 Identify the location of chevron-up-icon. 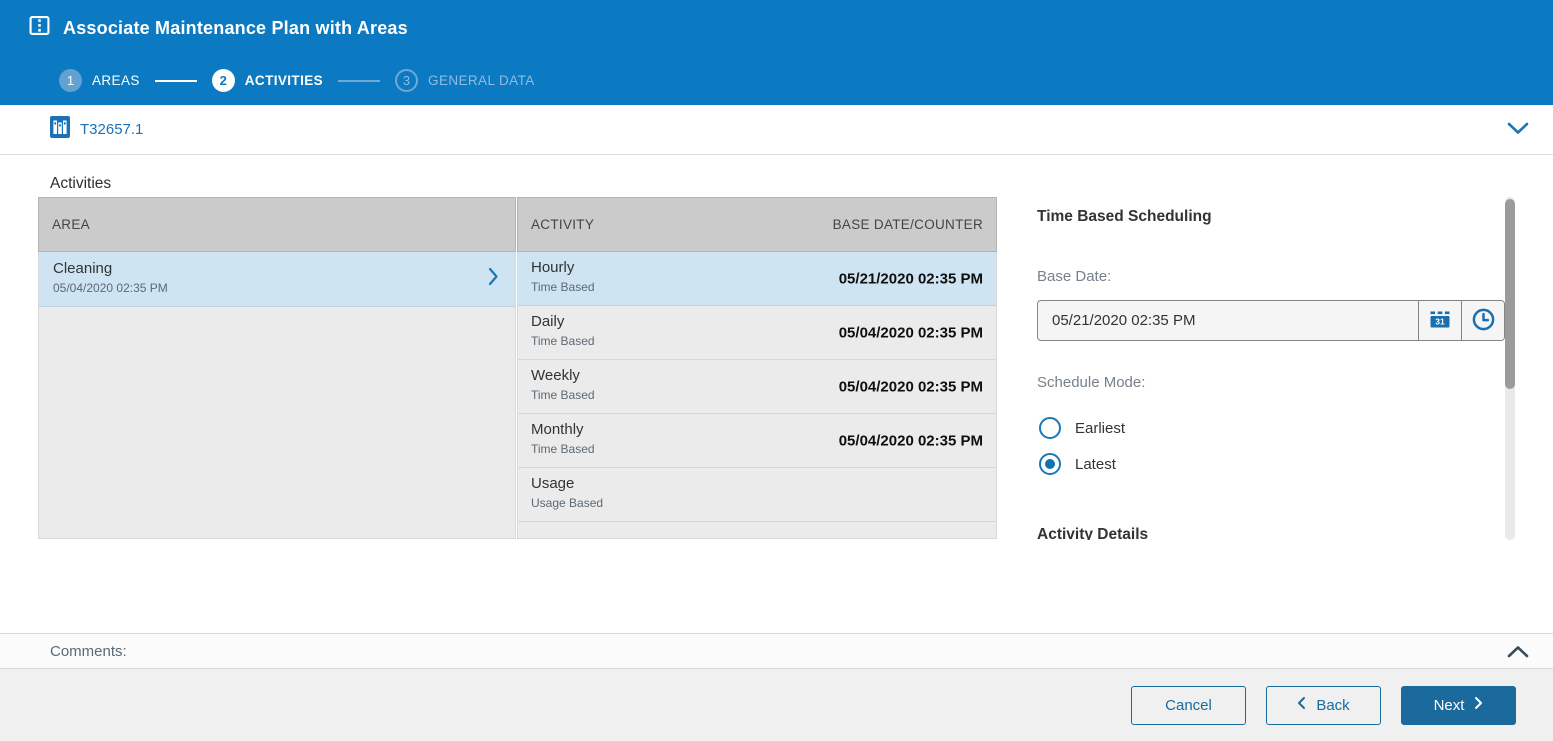
(1518, 654).